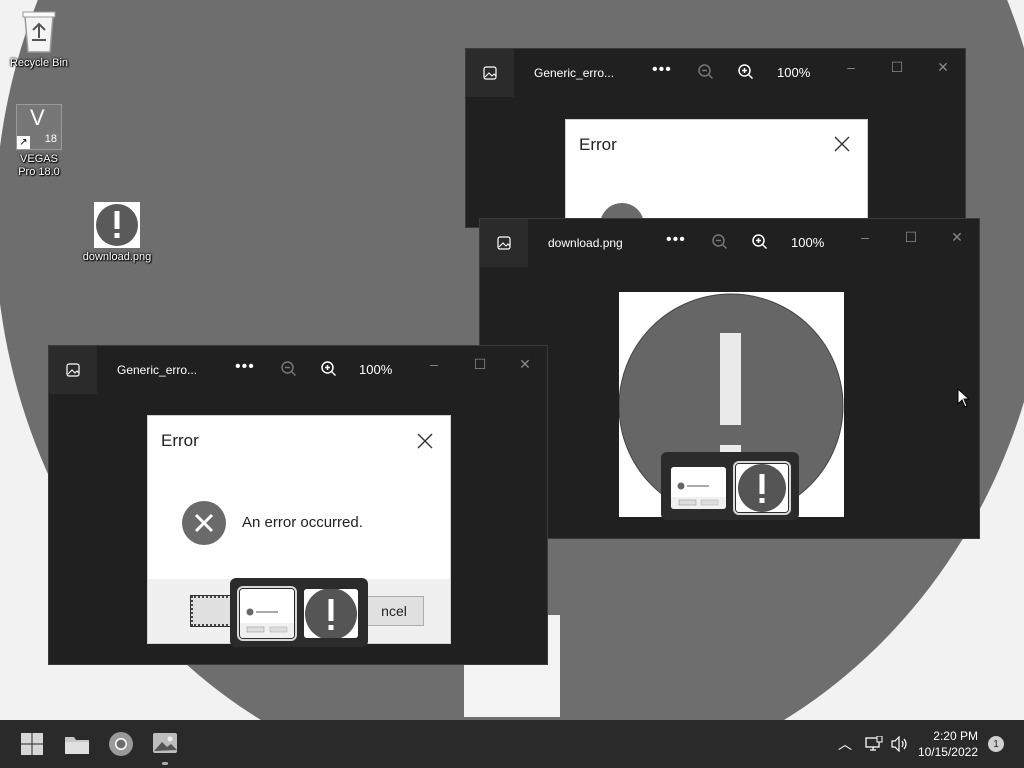 The image size is (1024, 768). I want to click on taskbar-chrome, so click(121, 744).